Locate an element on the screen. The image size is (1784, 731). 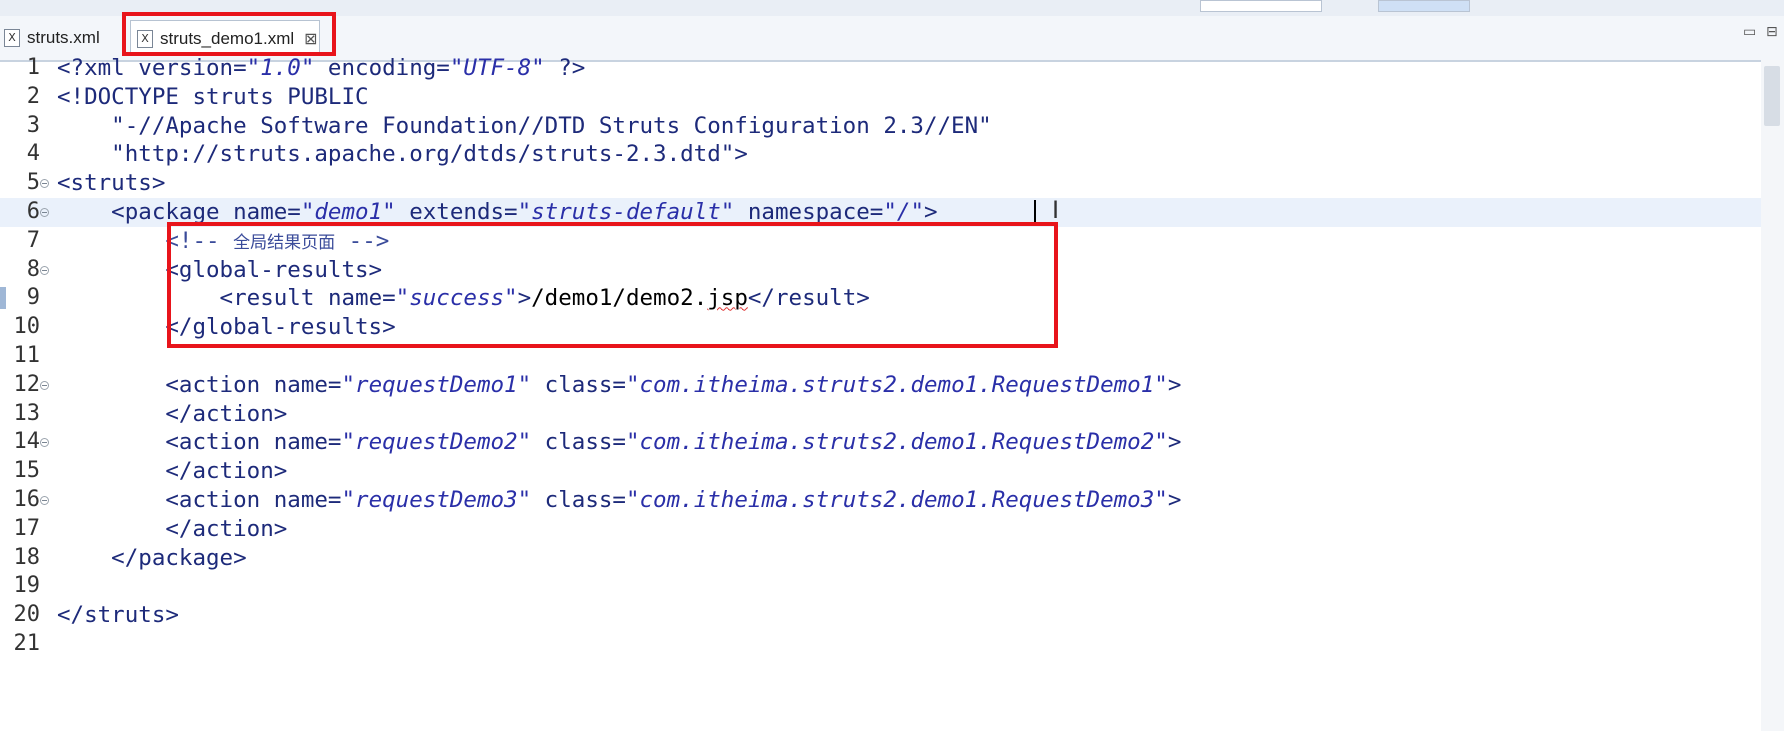
code-line-19: 19 is located at coordinates (892, 586).